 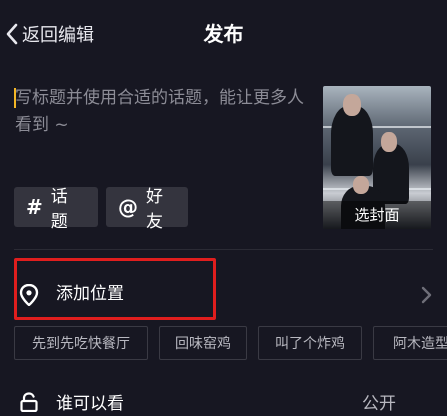 I want to click on hashtag-icon: #, so click(x=34, y=207).